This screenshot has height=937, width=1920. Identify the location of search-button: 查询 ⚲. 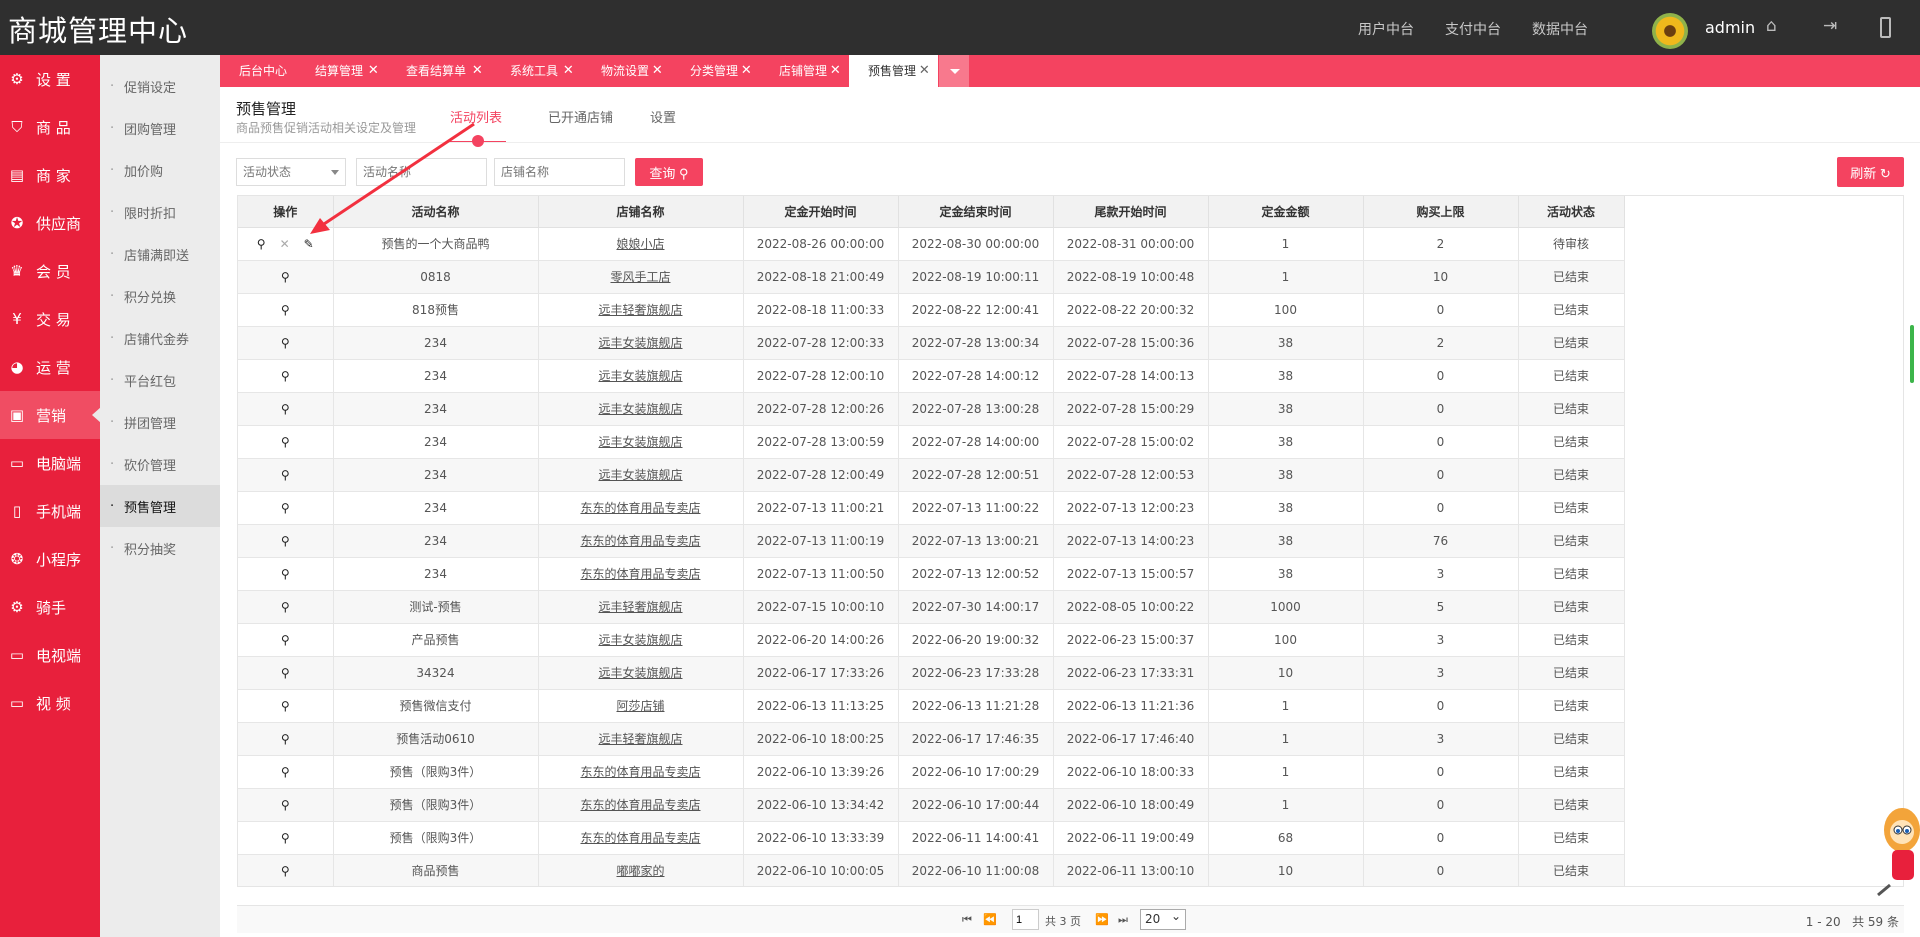
(669, 172).